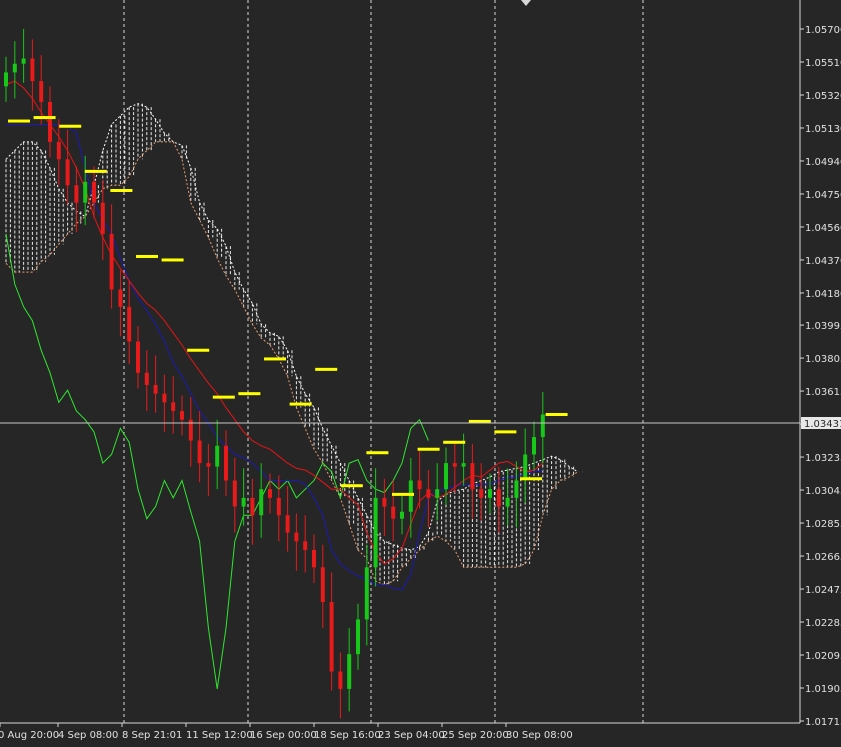 This screenshot has width=841, height=747. What do you see at coordinates (219, 735) in the screenshot?
I see `time-tick-label: 11 Sep 12:00` at bounding box center [219, 735].